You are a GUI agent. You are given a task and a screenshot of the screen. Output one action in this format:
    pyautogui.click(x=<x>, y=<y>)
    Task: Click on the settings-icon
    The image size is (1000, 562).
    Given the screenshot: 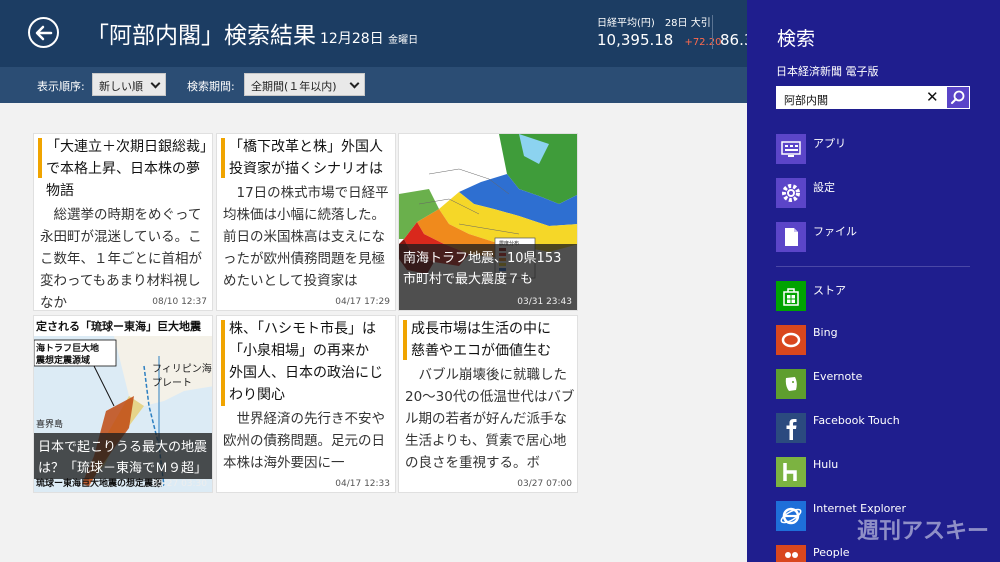 What is the action you would take?
    pyautogui.click(x=791, y=193)
    